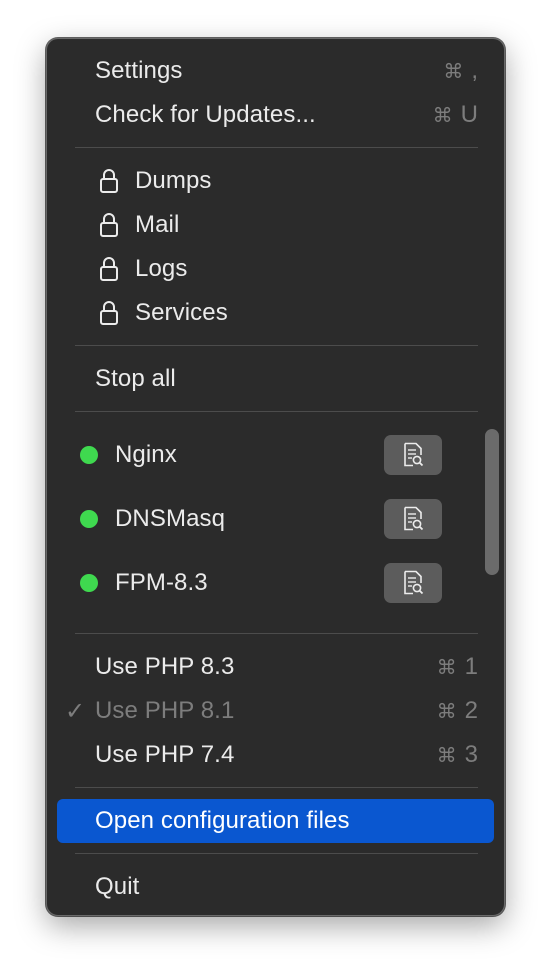 The width and height of the screenshot is (552, 972). Describe the element at coordinates (161, 582) in the screenshot. I see `service-name: FPM-8.3` at that location.